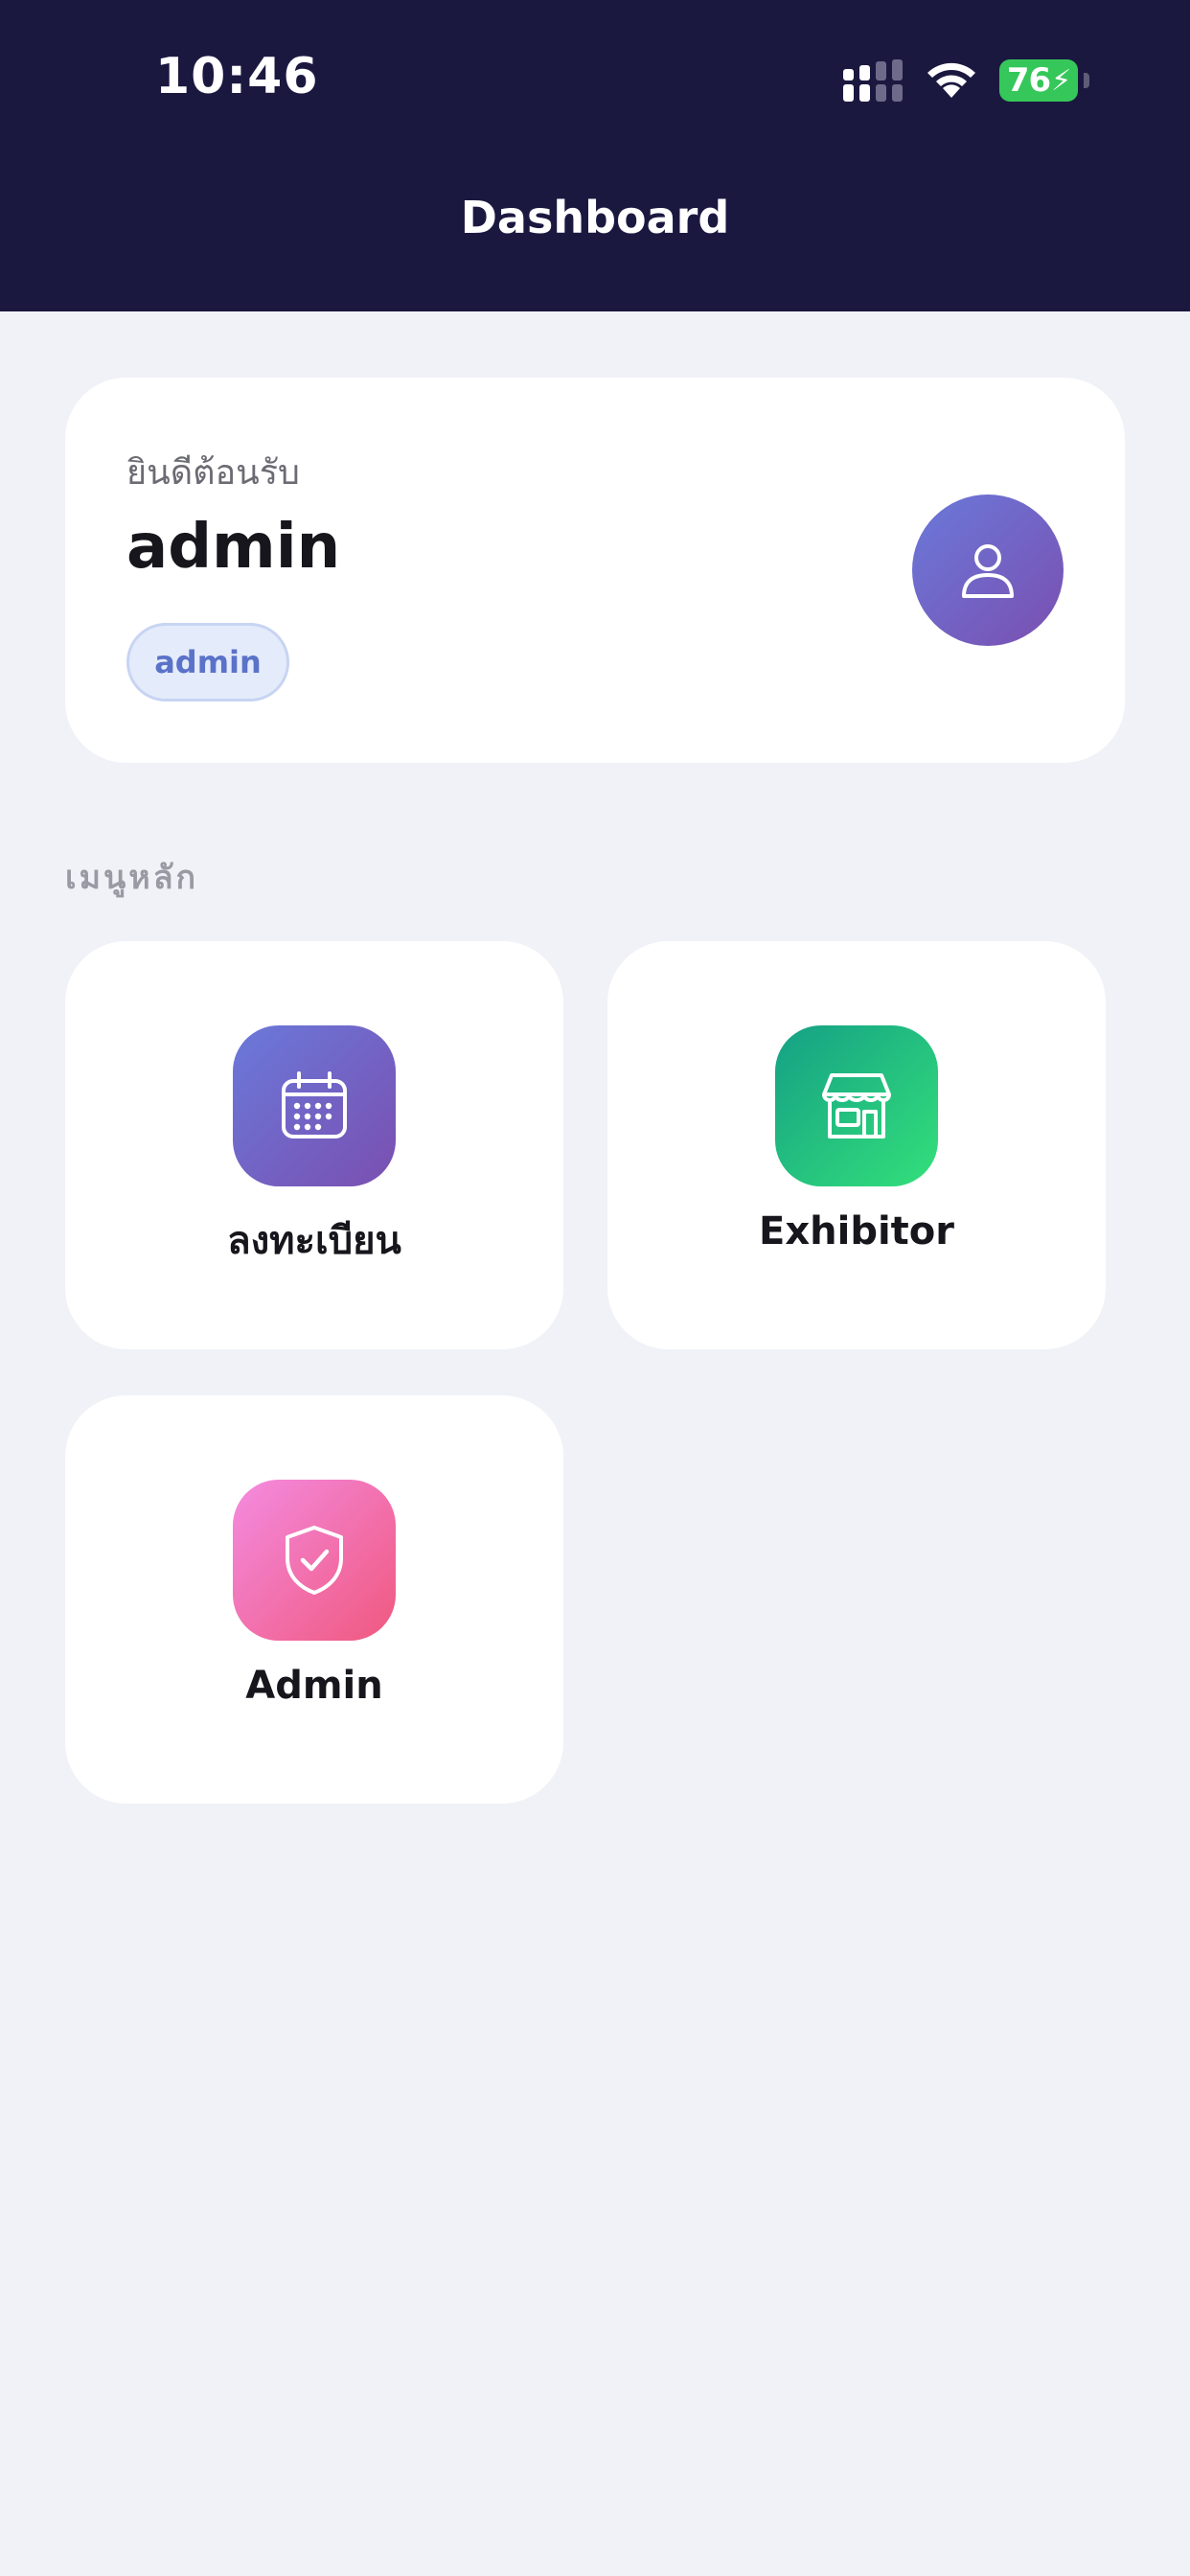  What do you see at coordinates (1061, 80) in the screenshot?
I see `charging-bolt-icon: ⚡` at bounding box center [1061, 80].